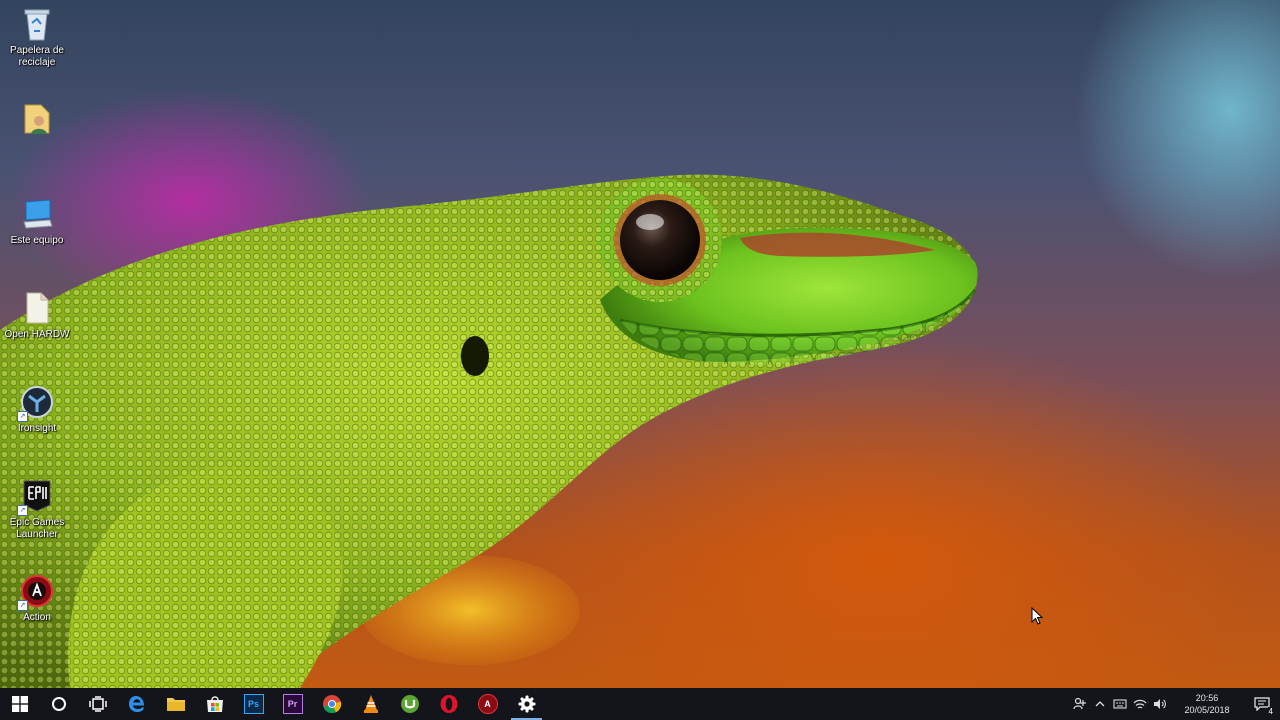  I want to click on system-tray: 20:56 20/05/2018 4, so click(1175, 704).